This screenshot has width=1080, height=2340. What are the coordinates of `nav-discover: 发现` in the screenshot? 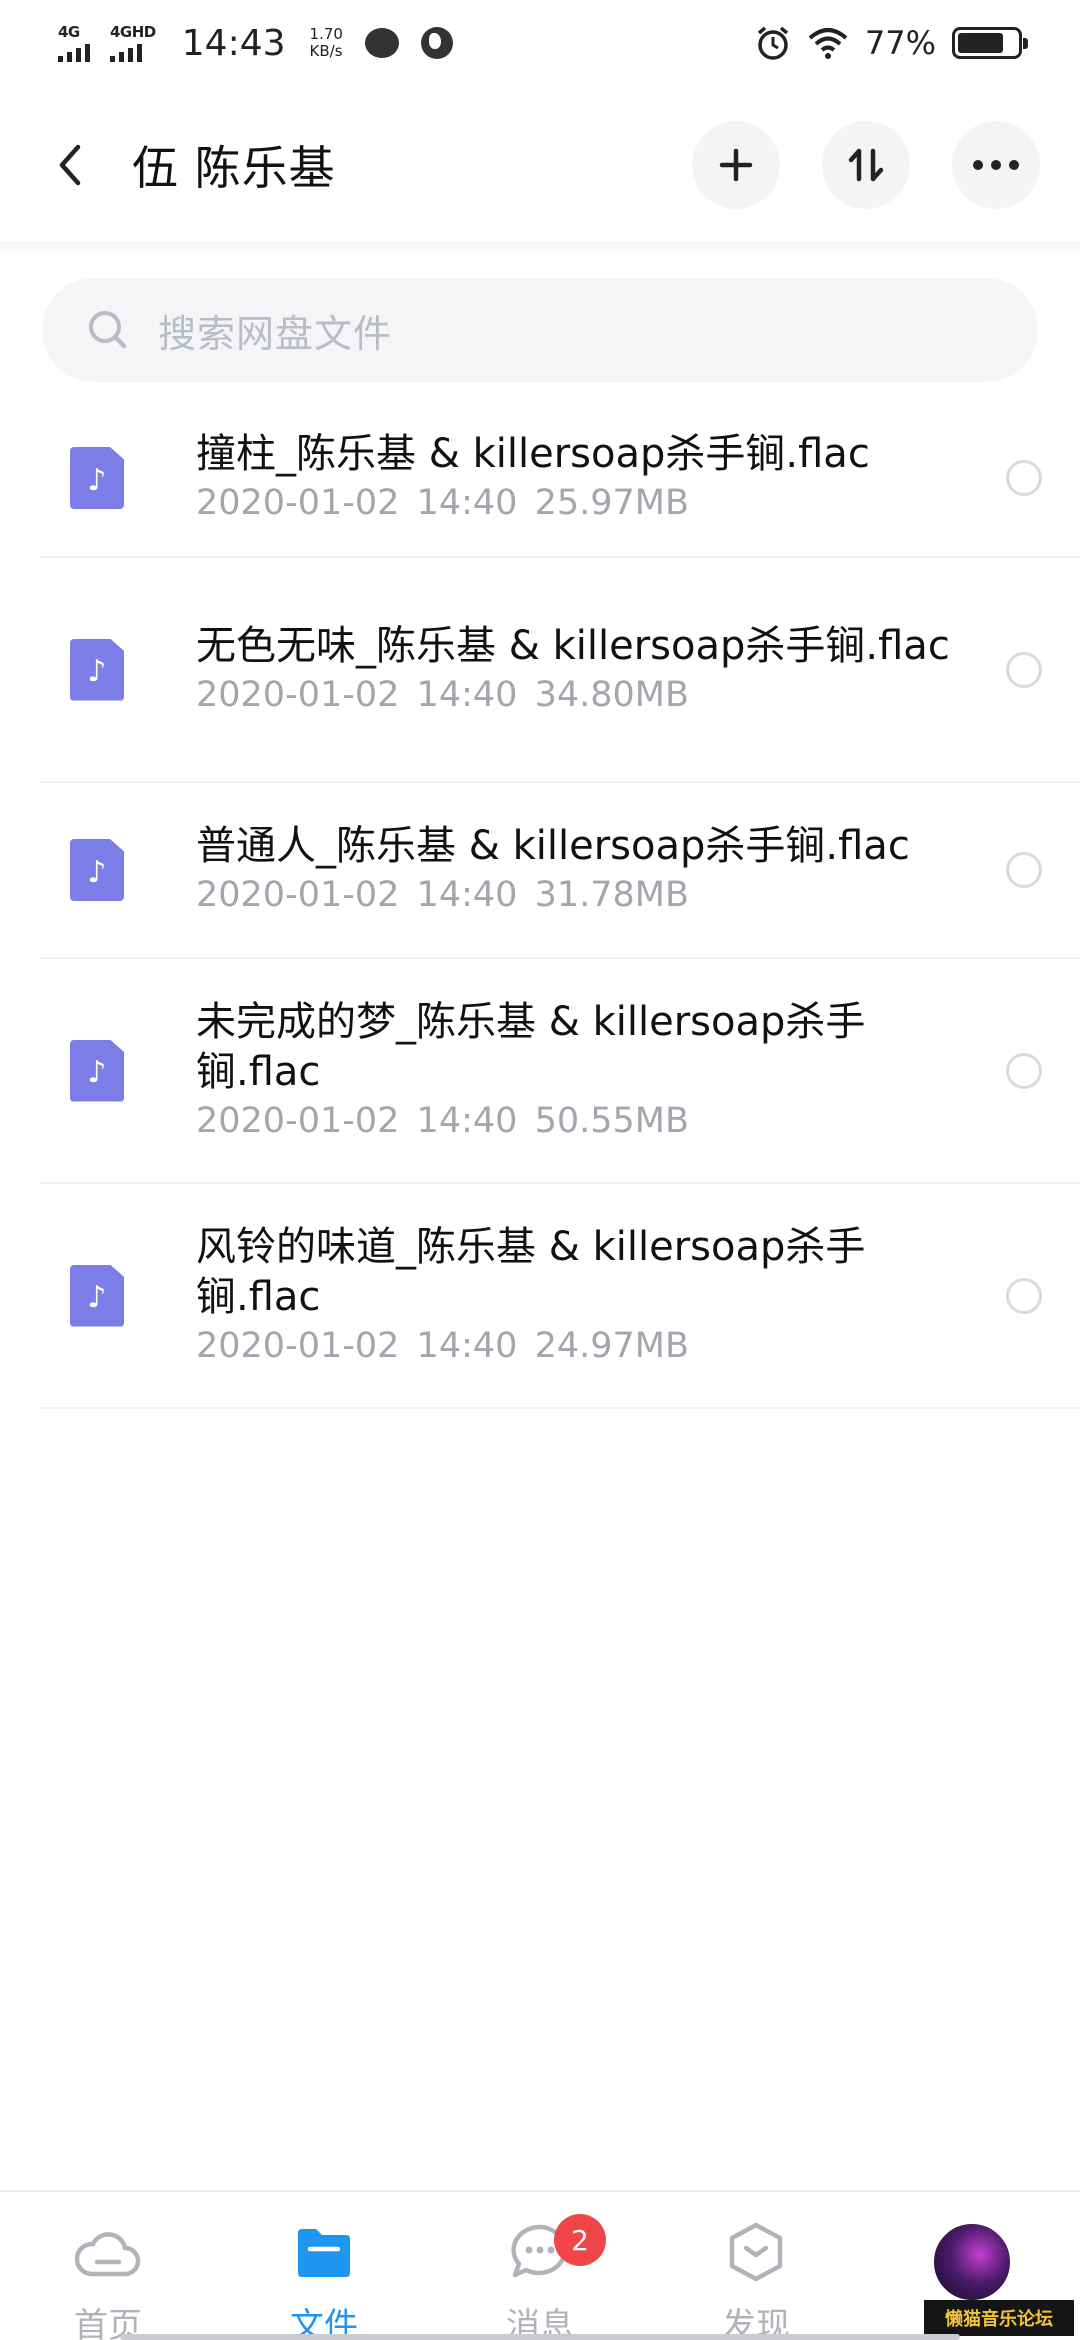 It's located at (756, 2278).